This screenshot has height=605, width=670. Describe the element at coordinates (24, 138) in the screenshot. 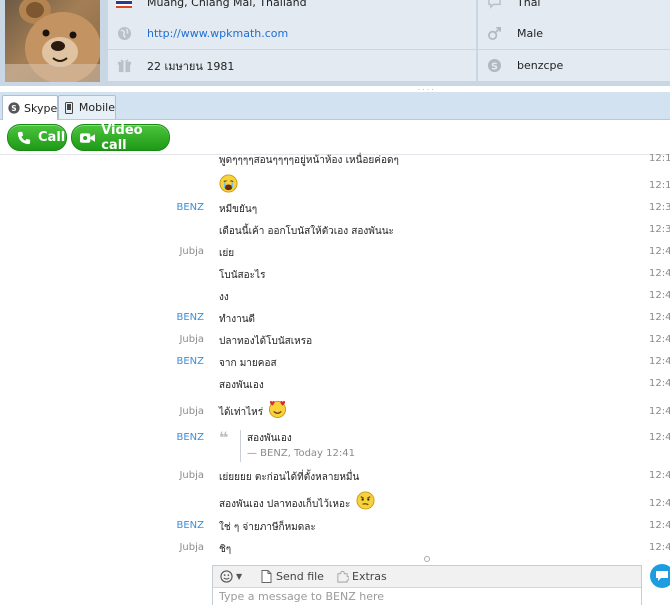

I see `phone-icon` at that location.